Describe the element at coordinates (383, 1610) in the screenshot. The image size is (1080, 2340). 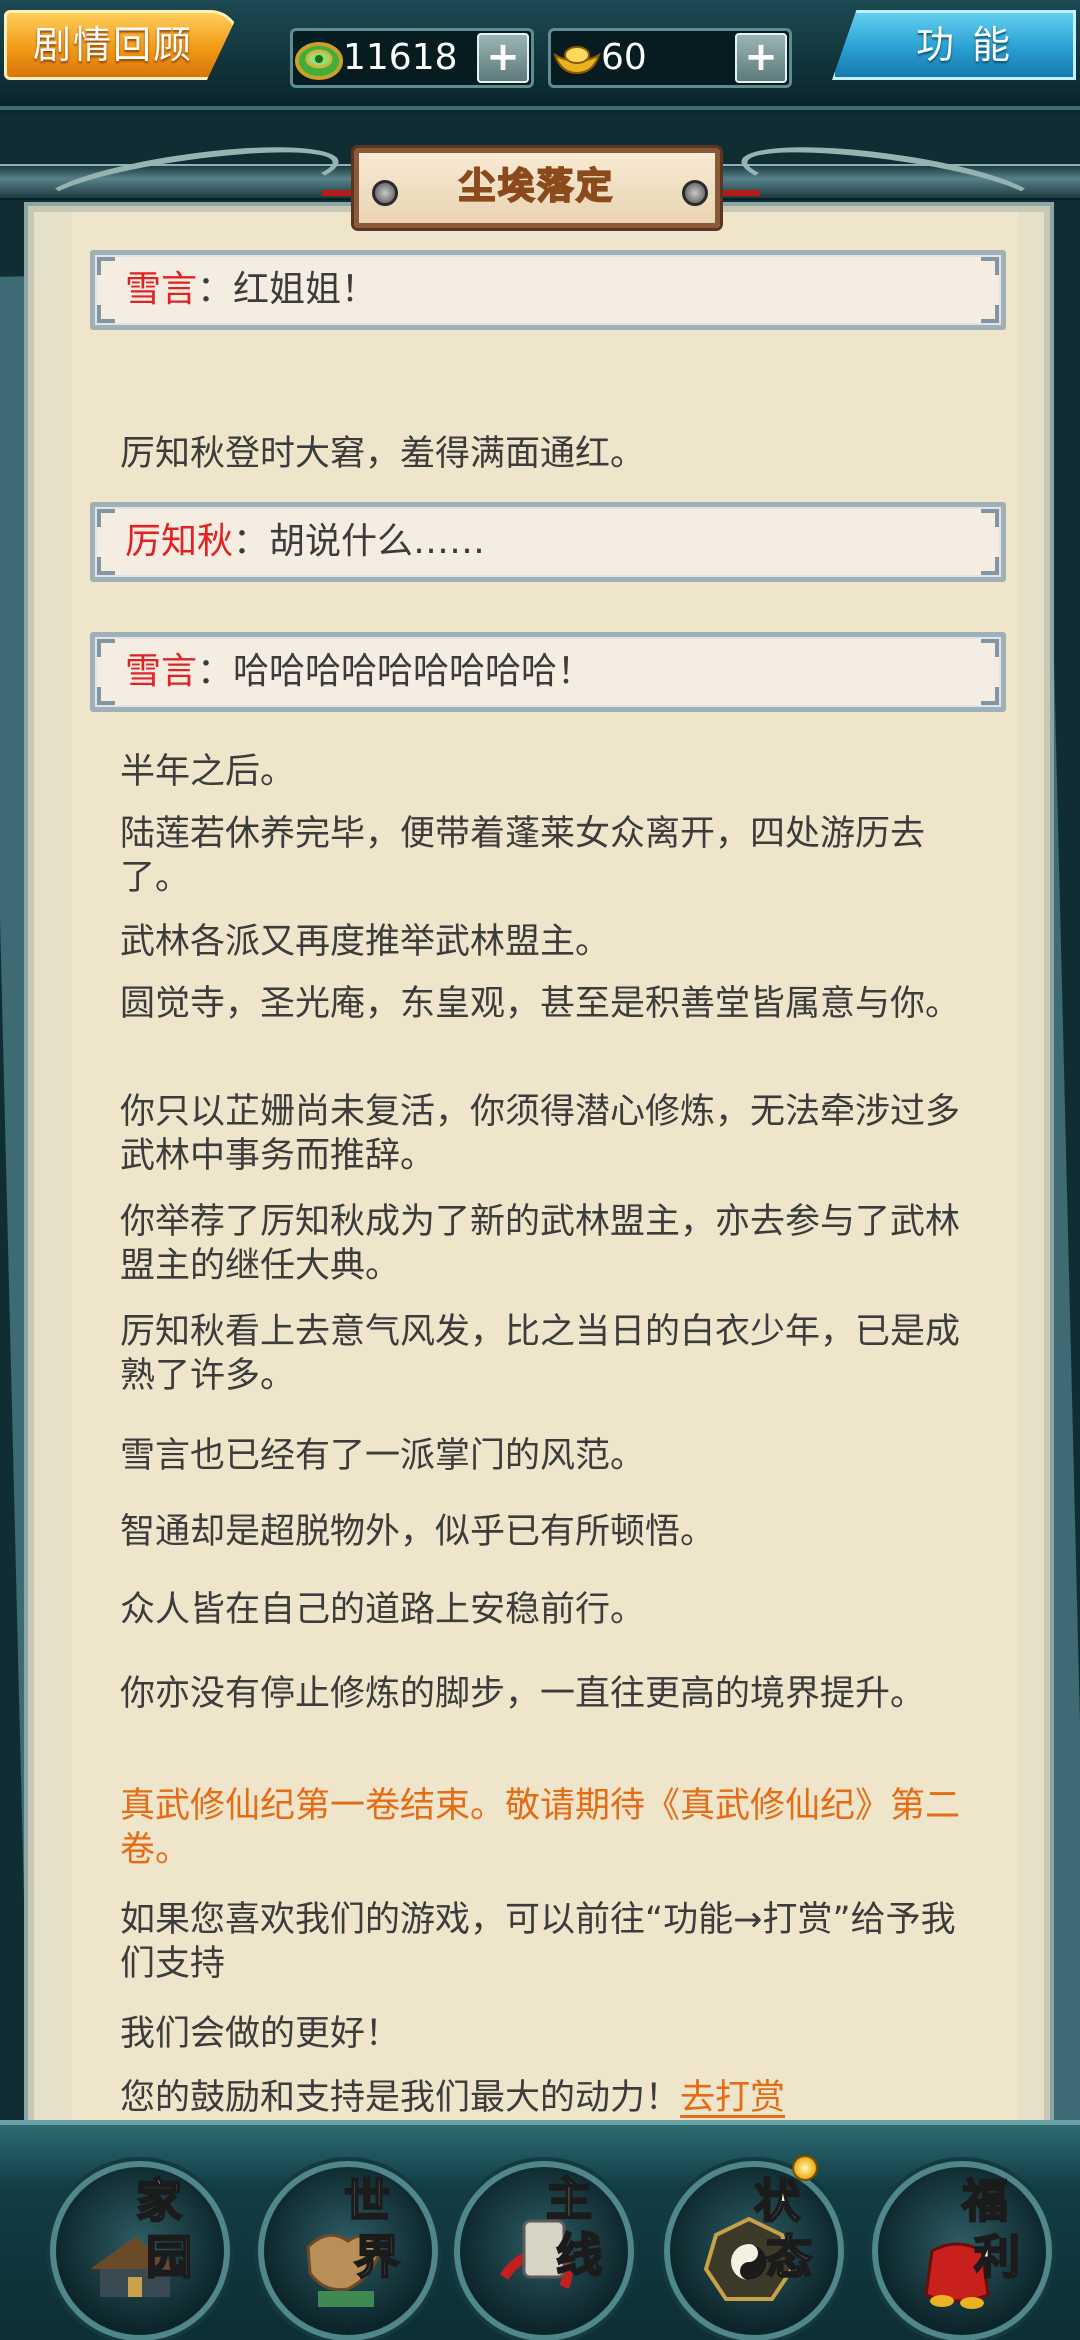
I see `narration-line: 众人皆在自己的道路上安稳前行。` at that location.